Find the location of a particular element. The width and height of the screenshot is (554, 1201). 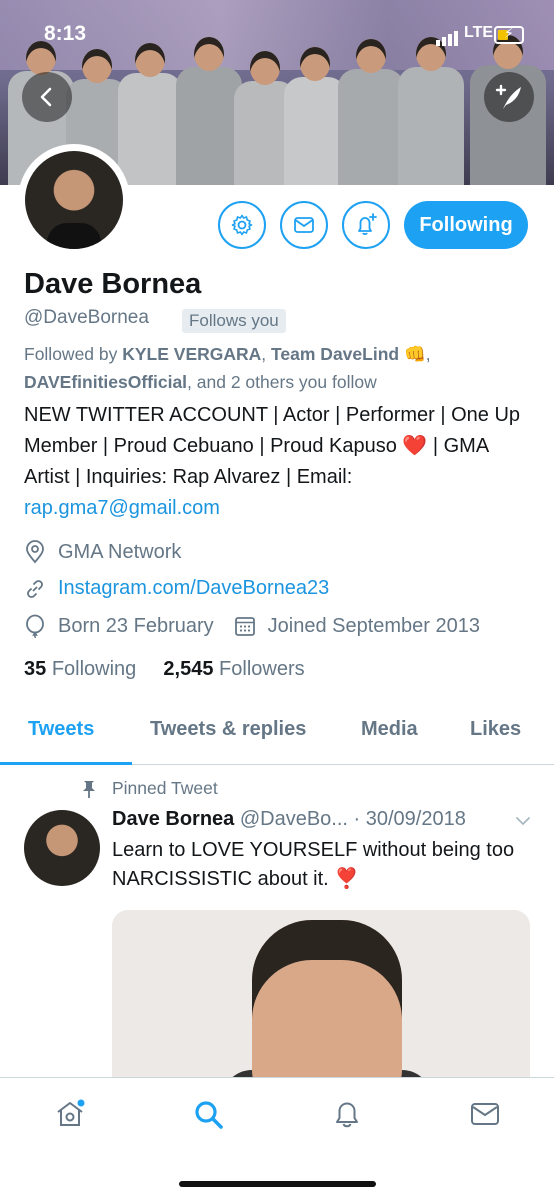

follows-you-badge: Follows you is located at coordinates (234, 321).